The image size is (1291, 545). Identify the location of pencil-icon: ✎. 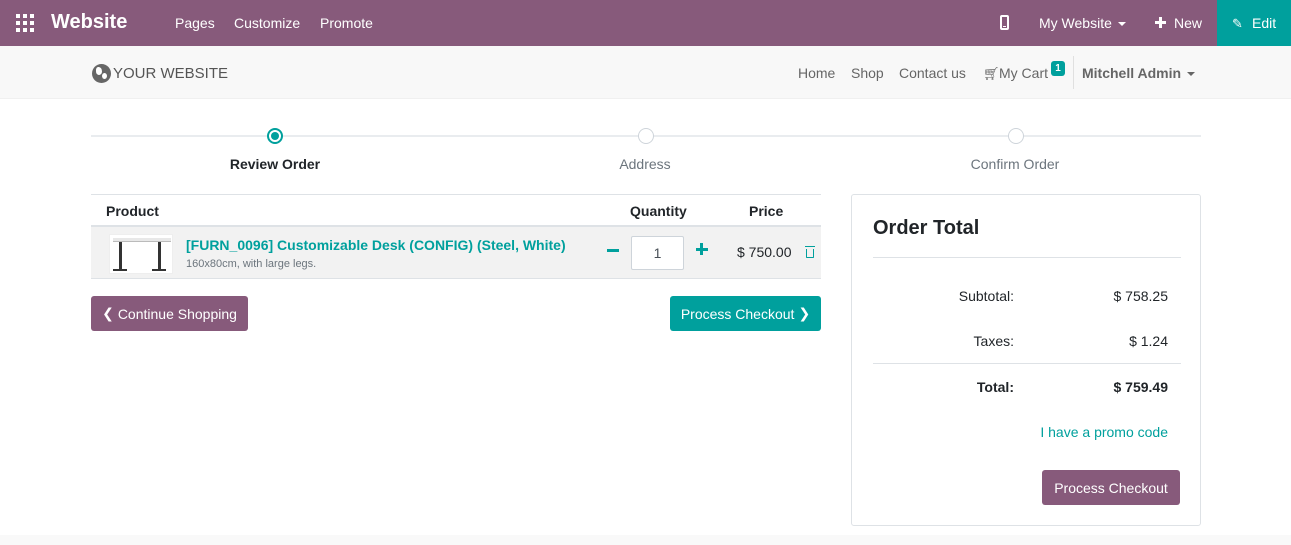
(1237, 23).